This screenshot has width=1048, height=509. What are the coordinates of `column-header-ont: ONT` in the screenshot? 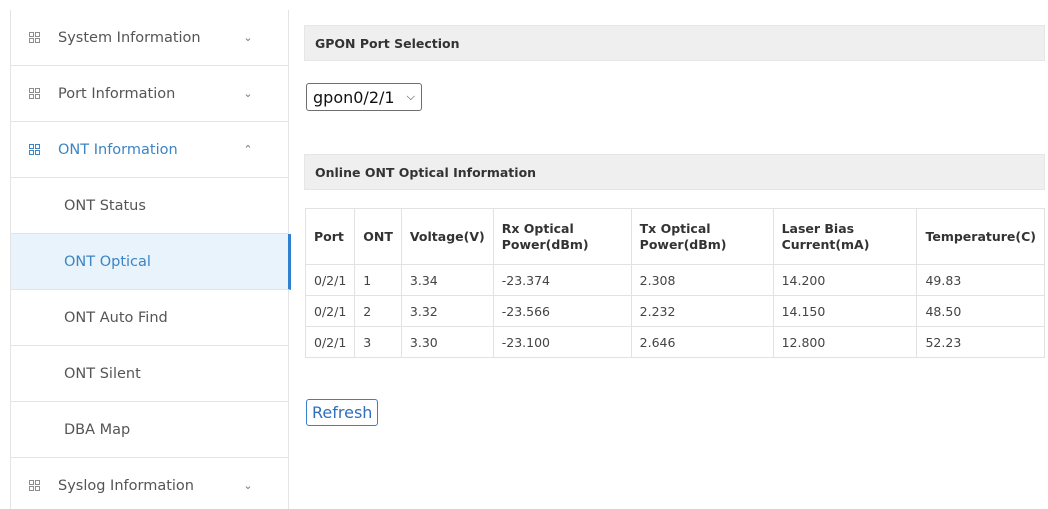 It's located at (378, 236).